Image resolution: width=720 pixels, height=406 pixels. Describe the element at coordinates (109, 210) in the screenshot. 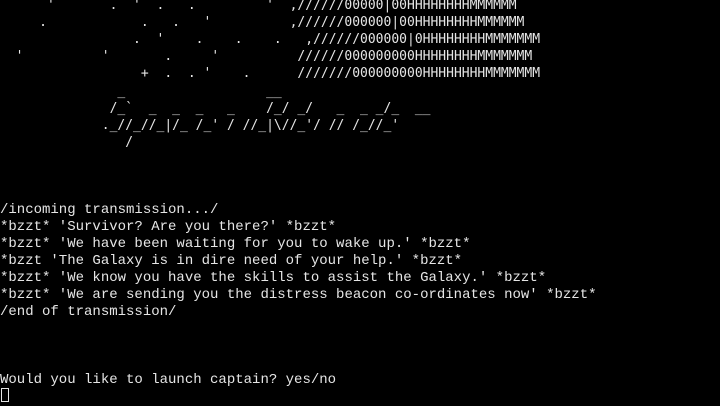

I see `transmission-header: /incoming transmission.../` at that location.